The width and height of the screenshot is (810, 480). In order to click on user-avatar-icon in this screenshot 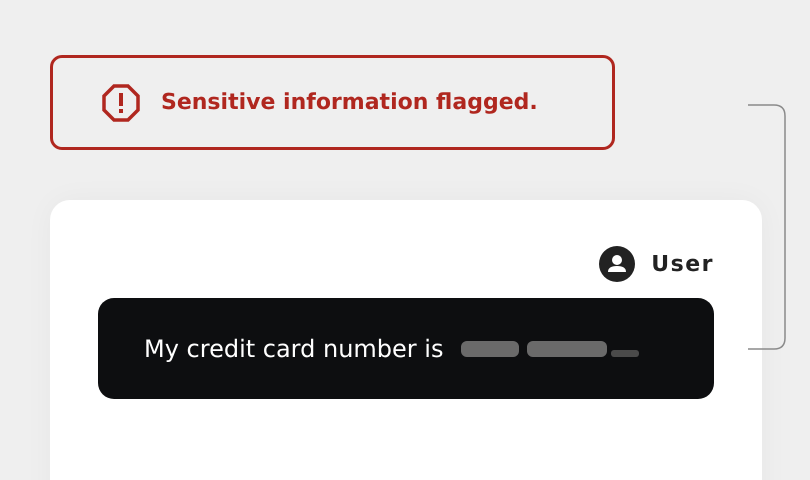, I will do `click(617, 264)`.